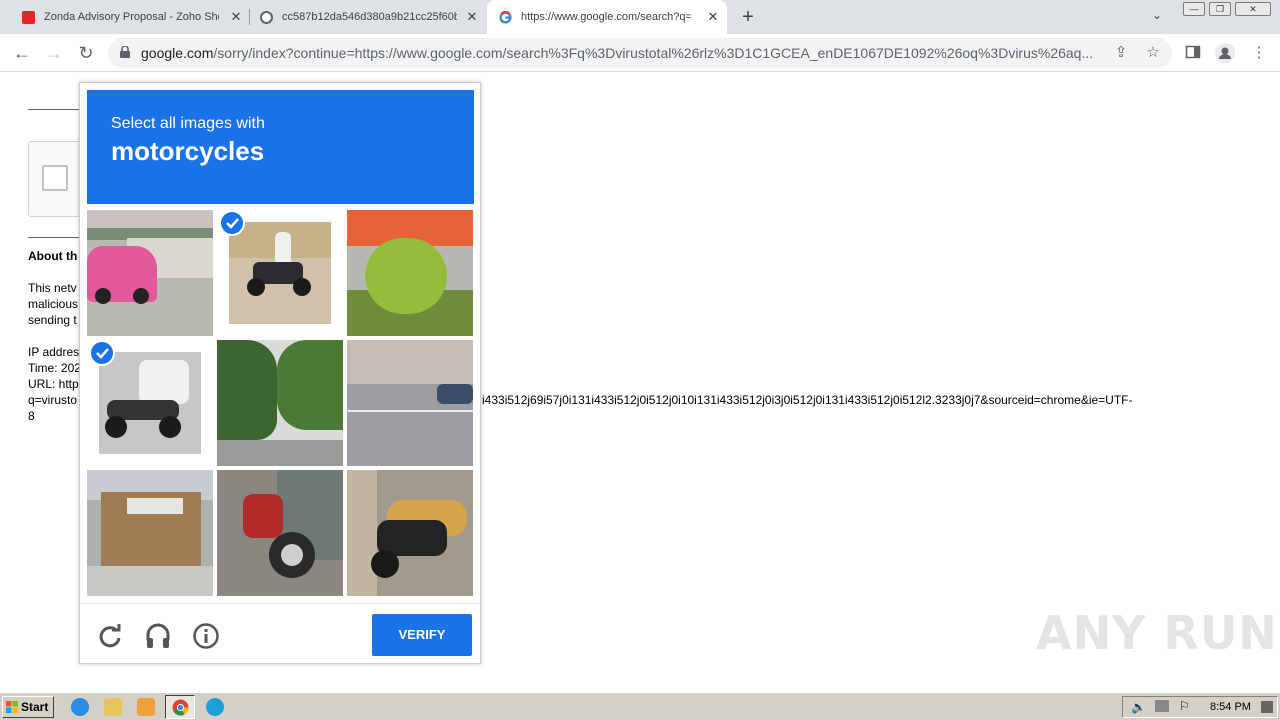 The height and width of the screenshot is (720, 1280). Describe the element at coordinates (158, 636) in the screenshot. I see `audio-challenge-icon` at that location.